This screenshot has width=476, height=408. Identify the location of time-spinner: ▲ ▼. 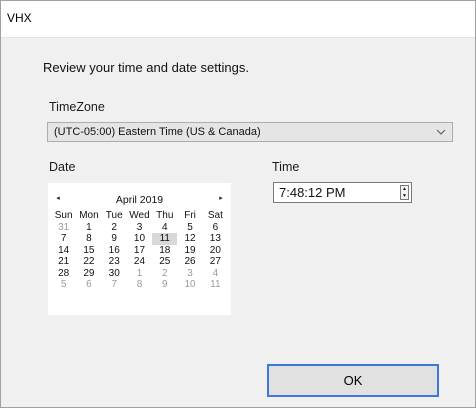
(404, 192).